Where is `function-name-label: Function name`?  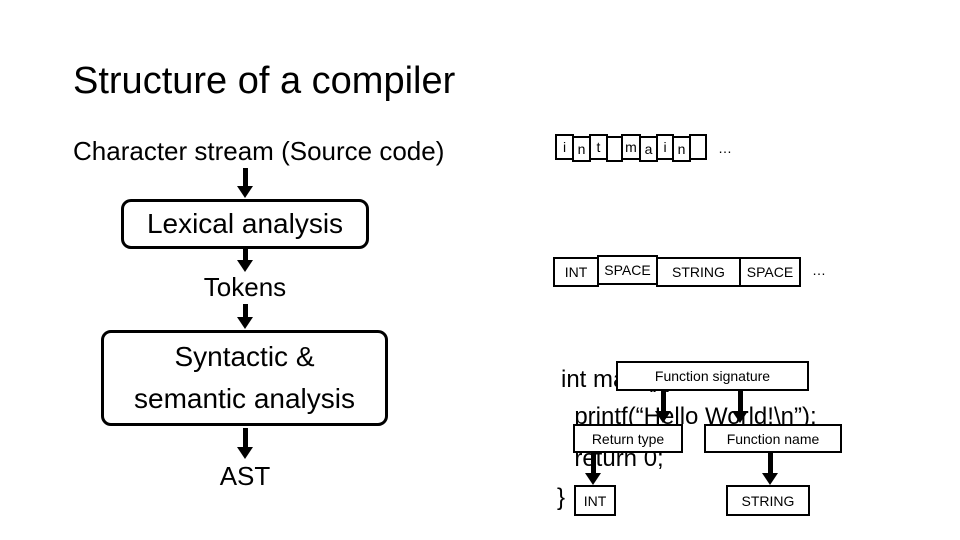
function-name-label: Function name is located at coordinates (773, 438).